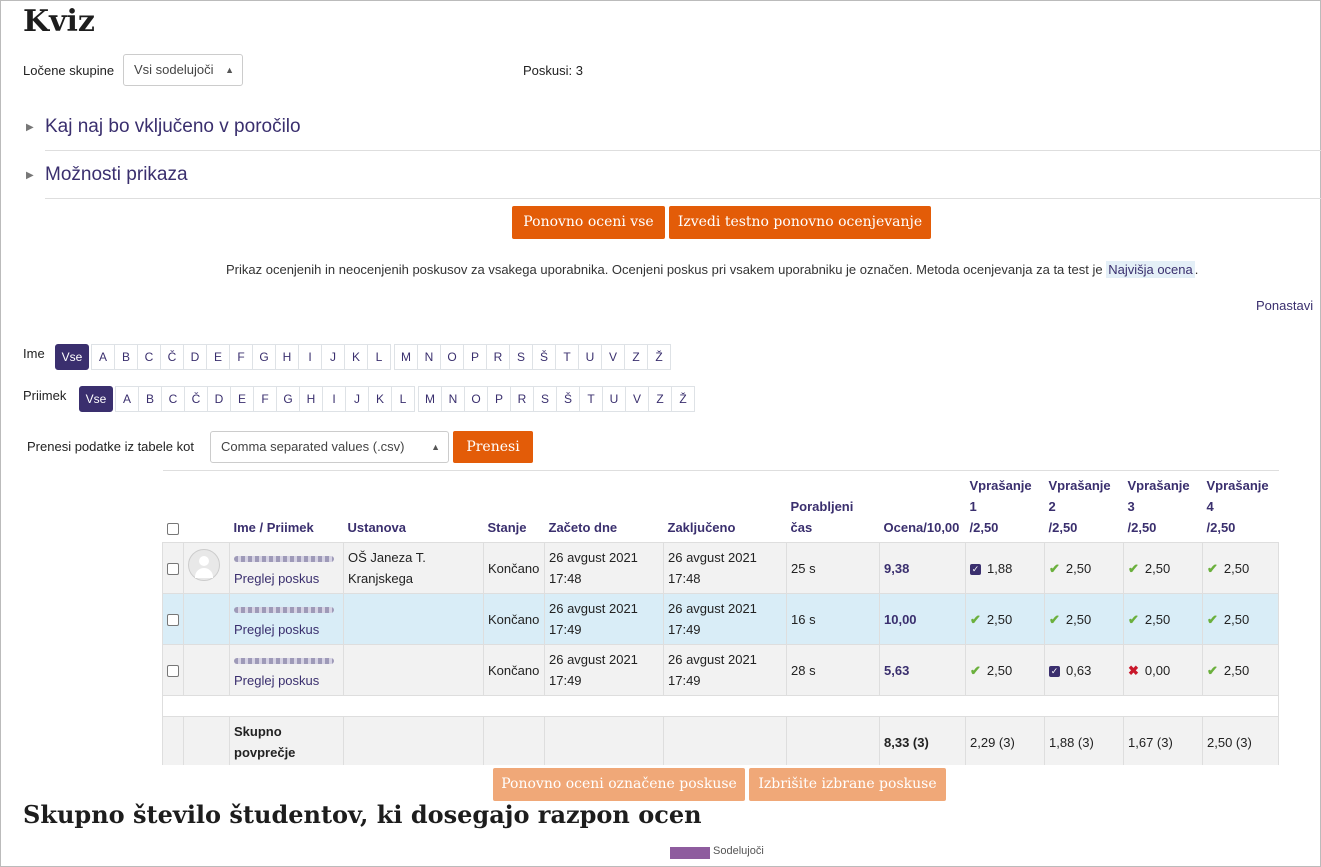  I want to click on firstname-initial-6: F, so click(241, 357).